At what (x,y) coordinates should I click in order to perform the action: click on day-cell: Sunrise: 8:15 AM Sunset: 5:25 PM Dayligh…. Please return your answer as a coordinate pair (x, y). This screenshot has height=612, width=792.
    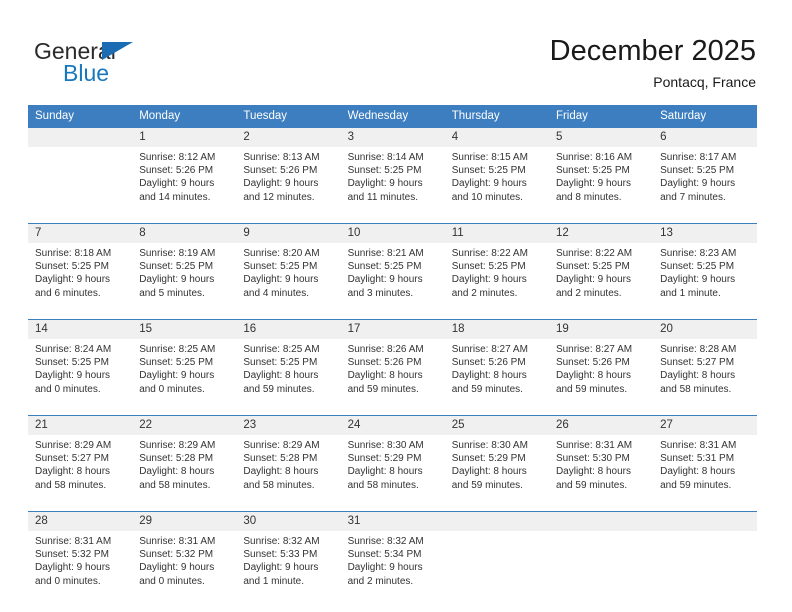
    Looking at the image, I should click on (496, 185).